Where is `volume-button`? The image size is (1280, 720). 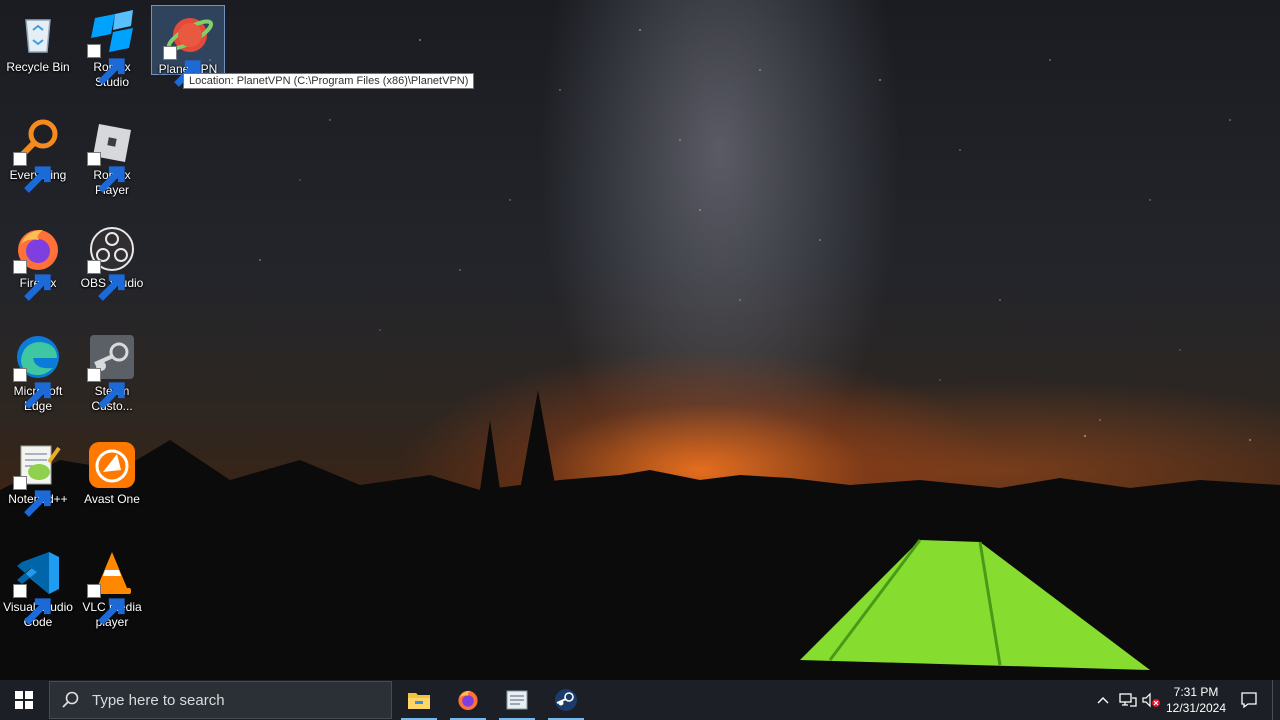 volume-button is located at coordinates (1151, 700).